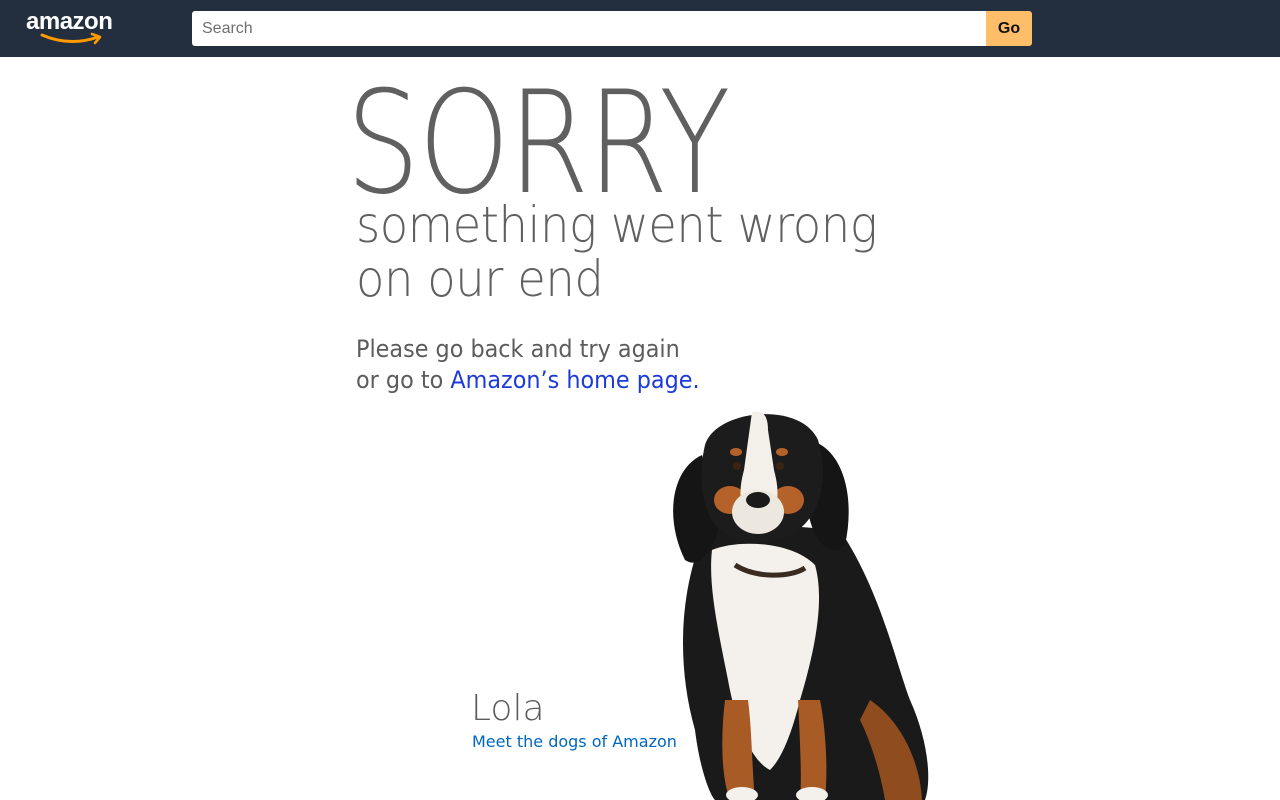 This screenshot has width=1280, height=800. I want to click on error-subtitle-line-1: something went wrong, so click(617, 225).